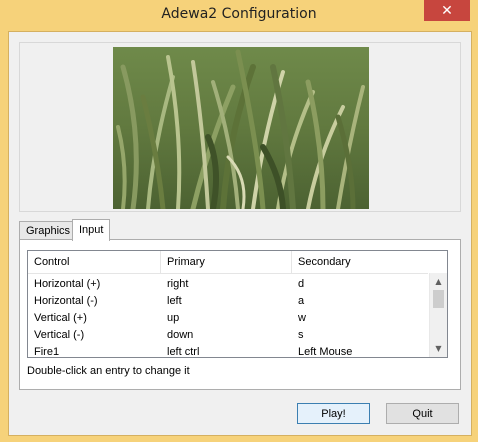 This screenshot has height=442, width=478. I want to click on close-button: ✕, so click(447, 10).